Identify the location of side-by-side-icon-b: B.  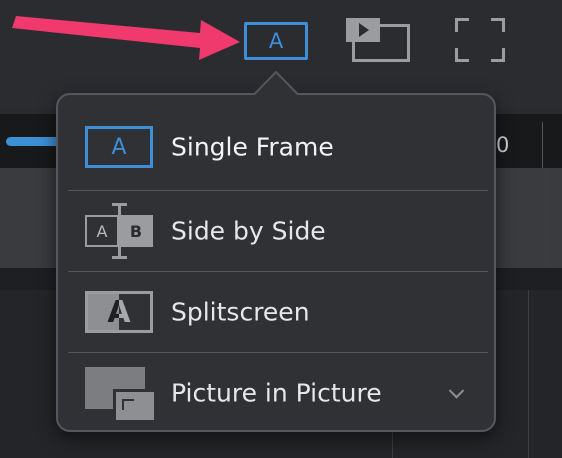
(136, 231).